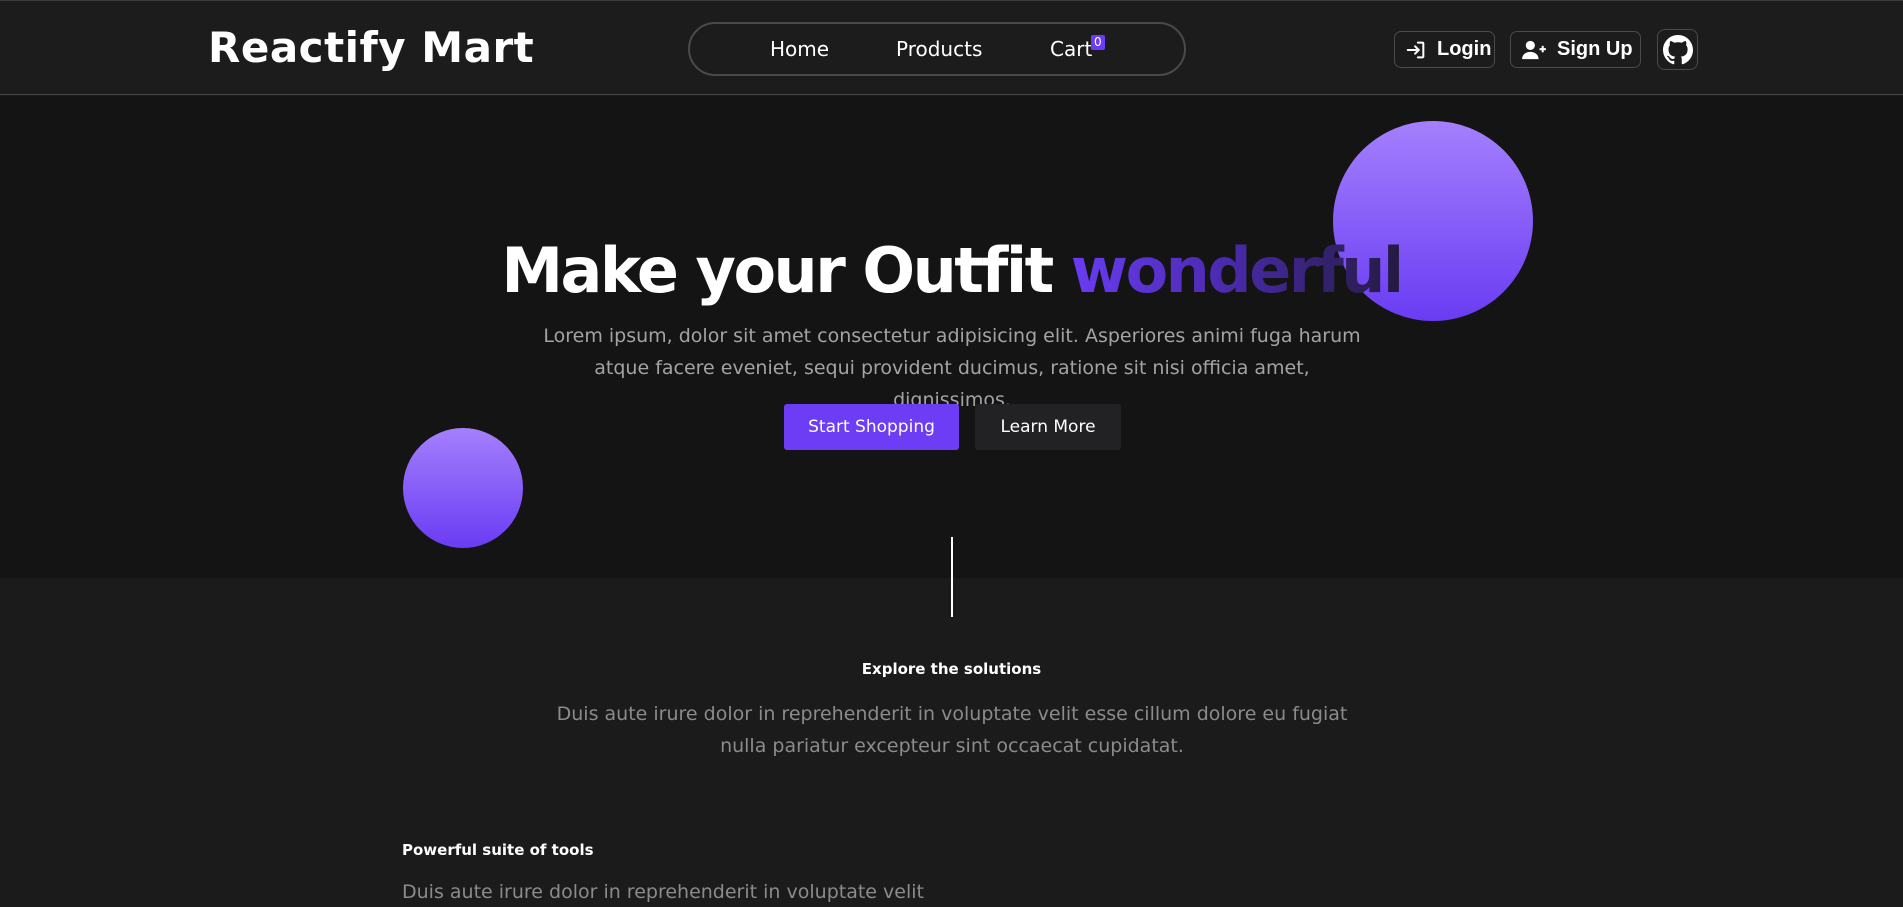 This screenshot has width=1903, height=907. I want to click on section-divider-line, so click(952, 577).